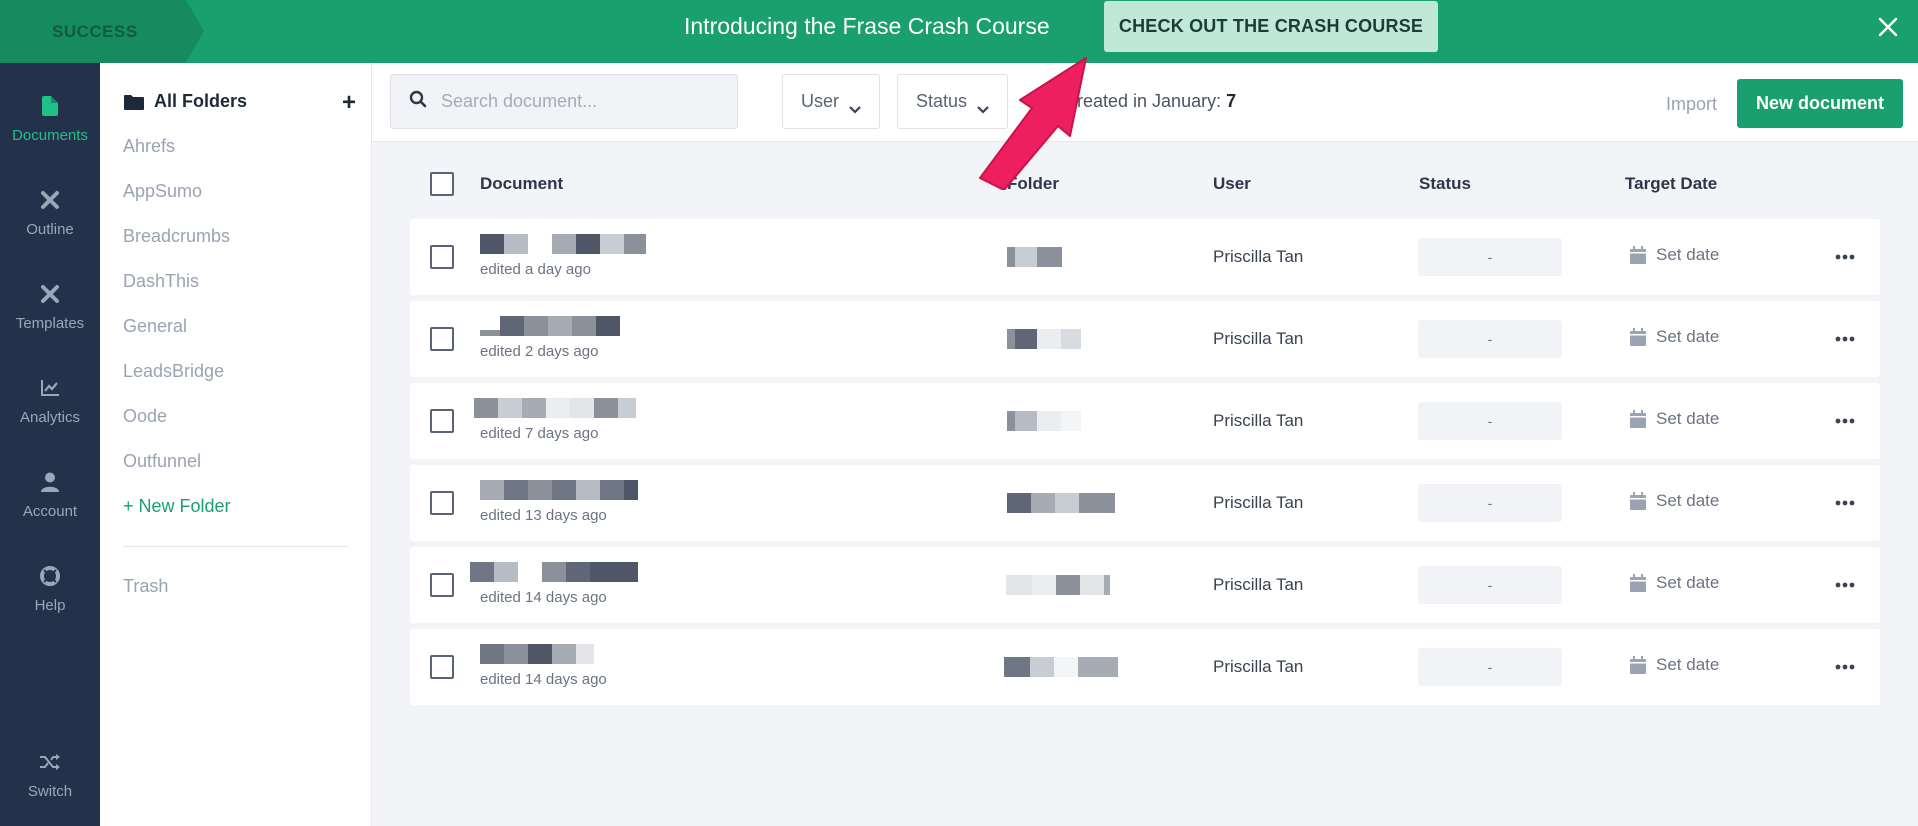 The image size is (1918, 826). I want to click on folder-item: Oode, so click(145, 416).